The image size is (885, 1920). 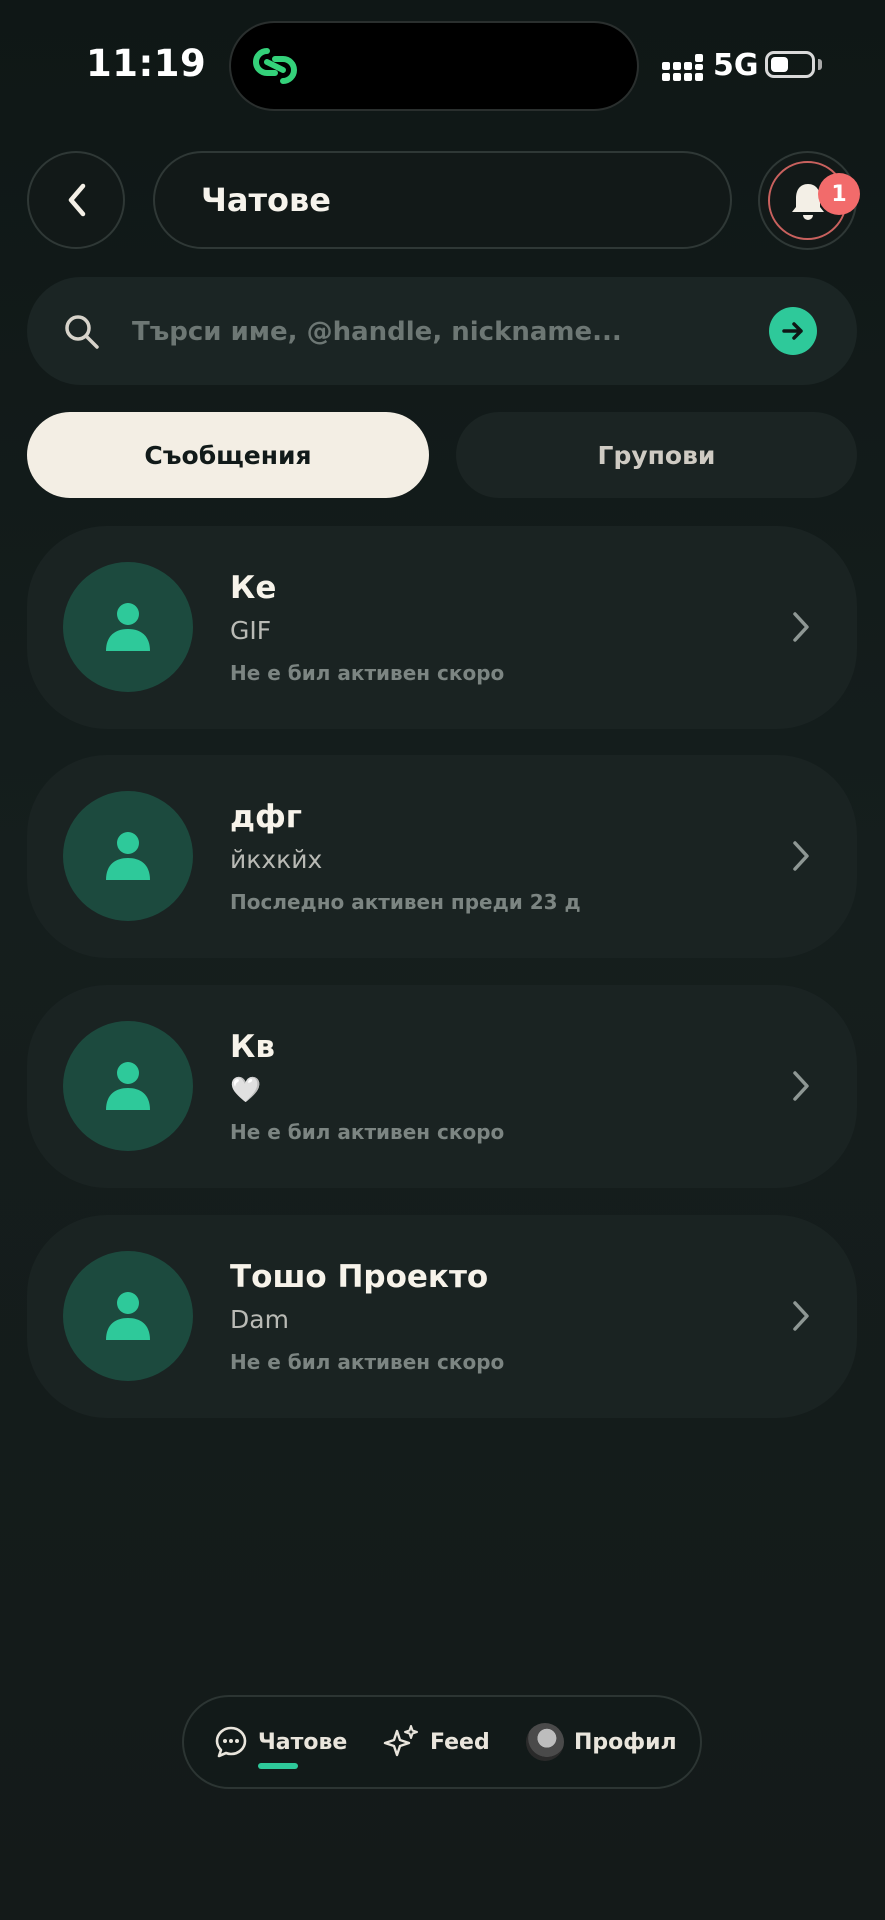 I want to click on search-submit-button, so click(x=793, y=331).